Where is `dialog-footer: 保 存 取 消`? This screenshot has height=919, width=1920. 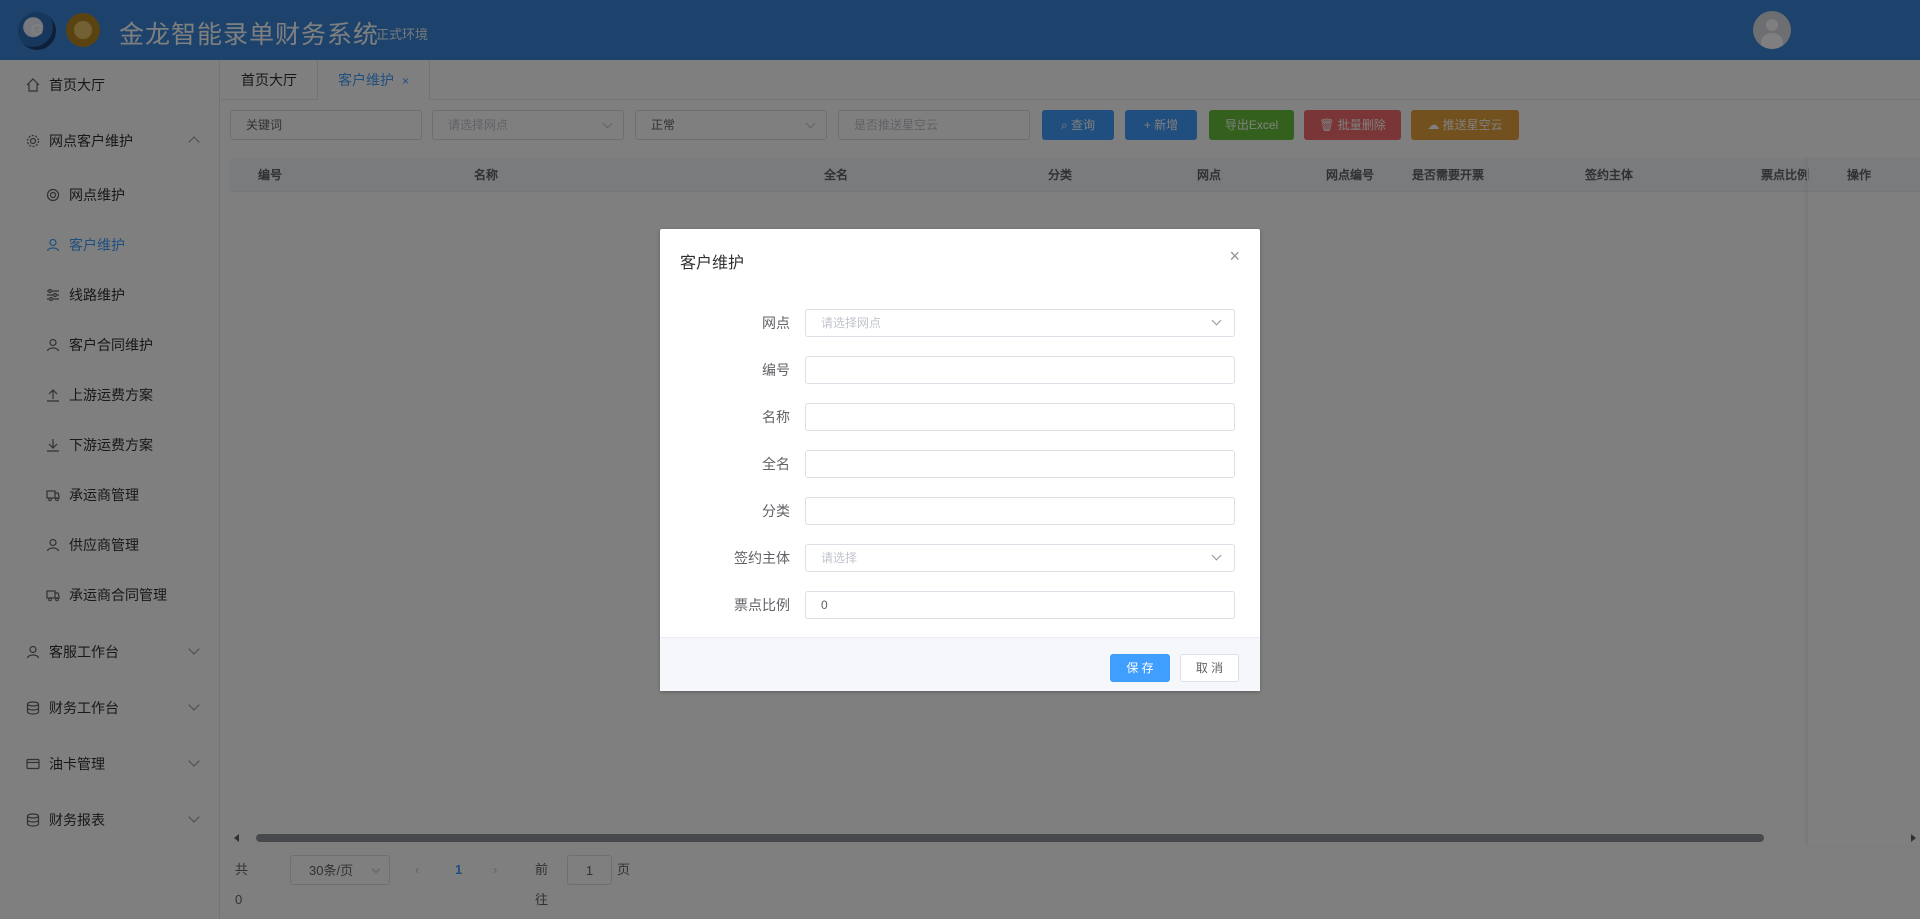
dialog-footer: 保 存 取 消 is located at coordinates (960, 664).